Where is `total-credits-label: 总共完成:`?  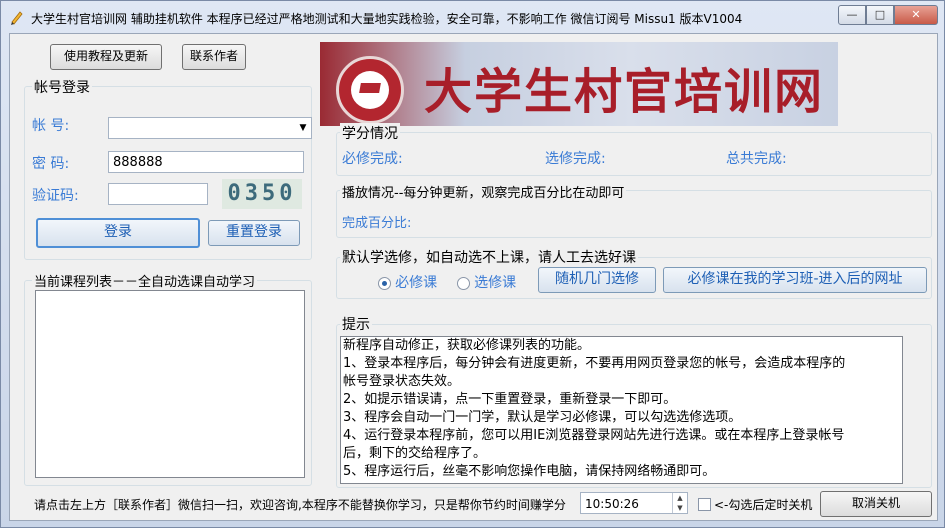
total-credits-label: 总共完成: is located at coordinates (756, 159).